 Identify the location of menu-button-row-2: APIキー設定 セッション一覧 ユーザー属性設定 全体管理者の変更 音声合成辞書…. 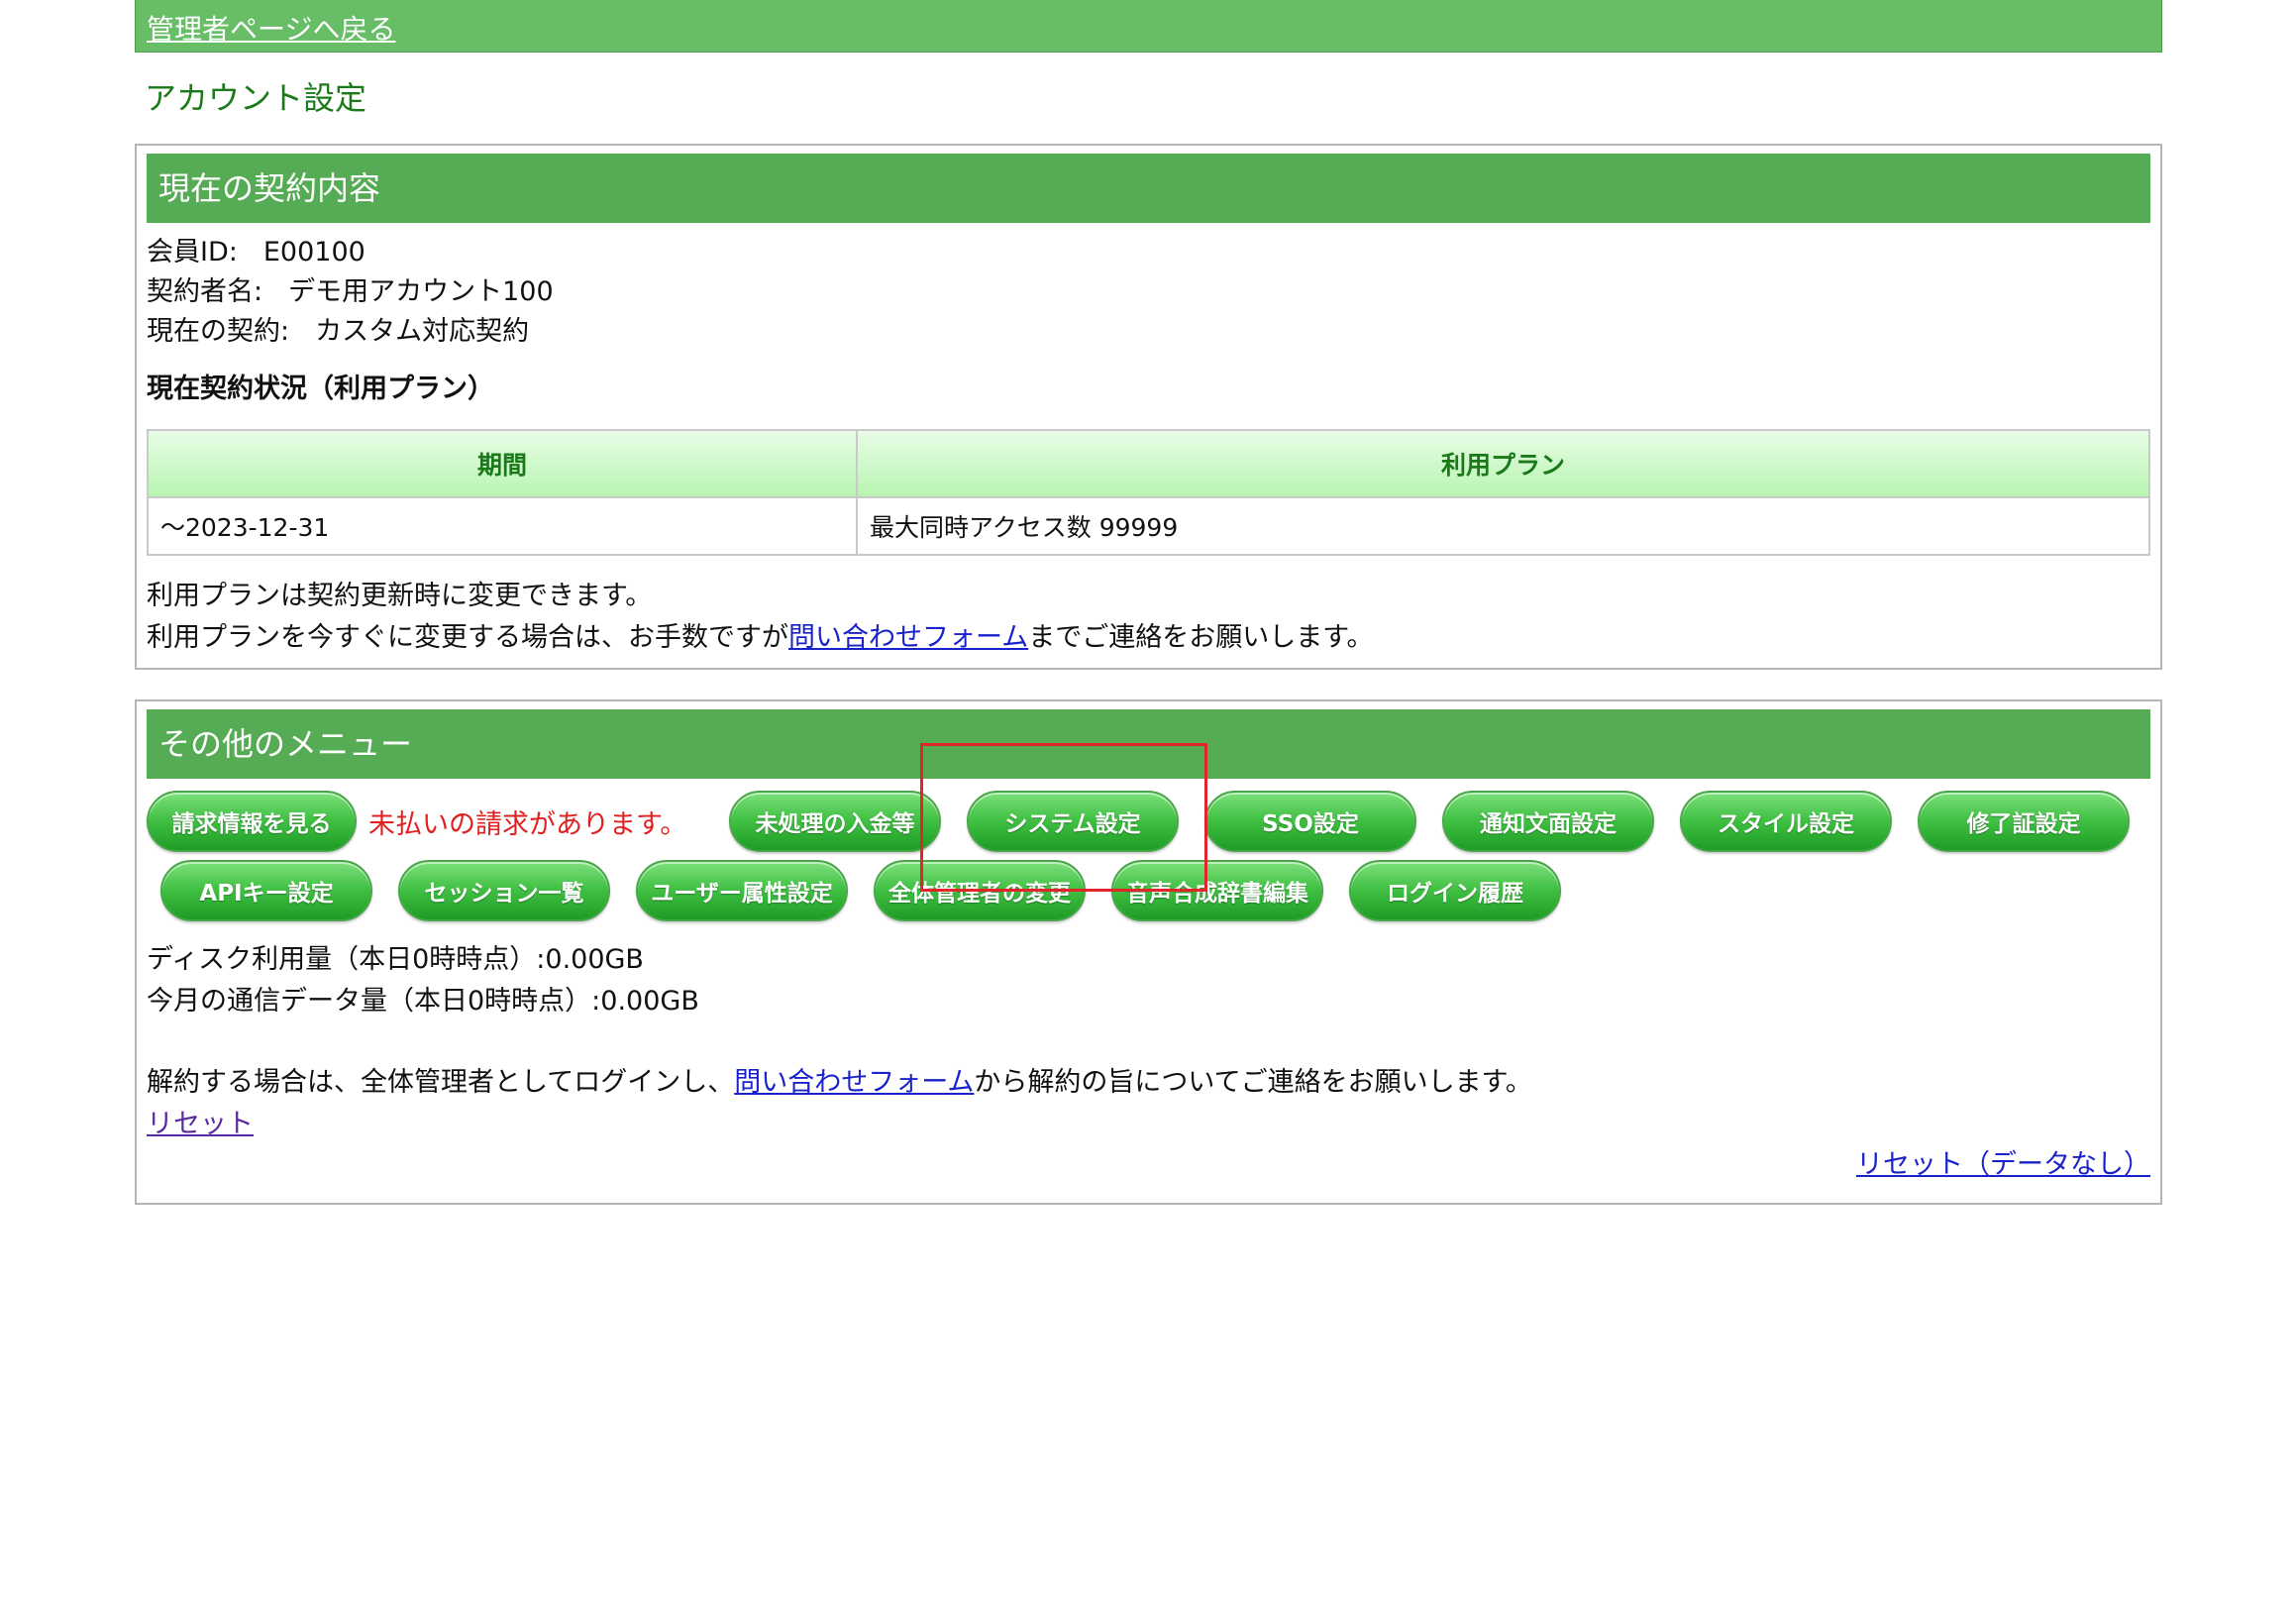
(1148, 890).